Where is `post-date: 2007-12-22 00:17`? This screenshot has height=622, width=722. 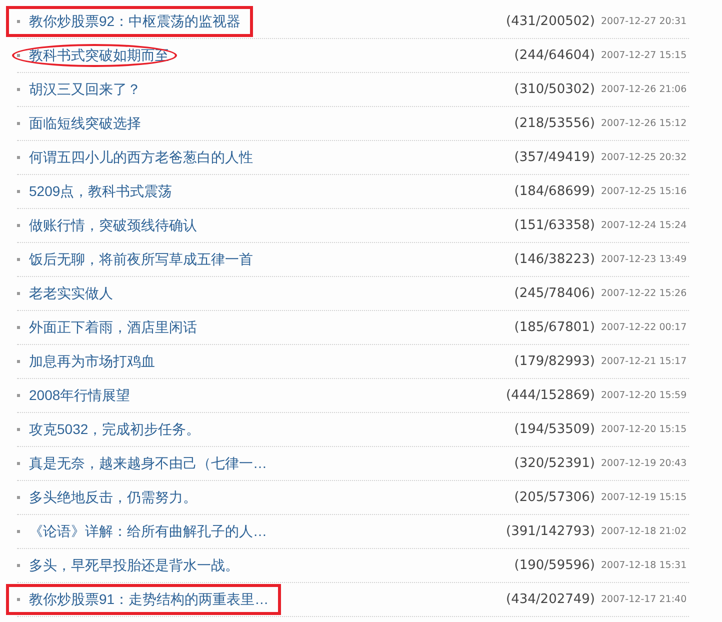
post-date: 2007-12-22 00:17 is located at coordinates (644, 327).